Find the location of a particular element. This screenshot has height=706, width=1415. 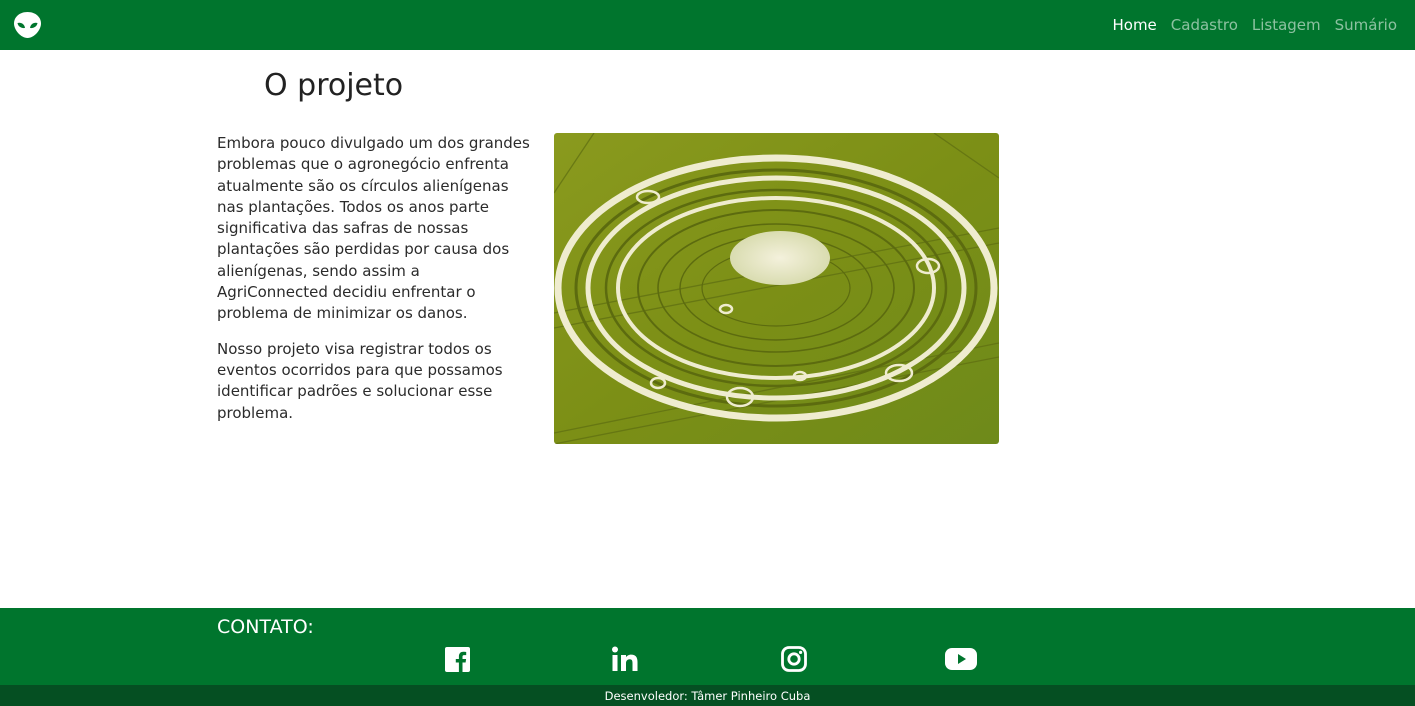

youtube-icon is located at coordinates (961, 659).